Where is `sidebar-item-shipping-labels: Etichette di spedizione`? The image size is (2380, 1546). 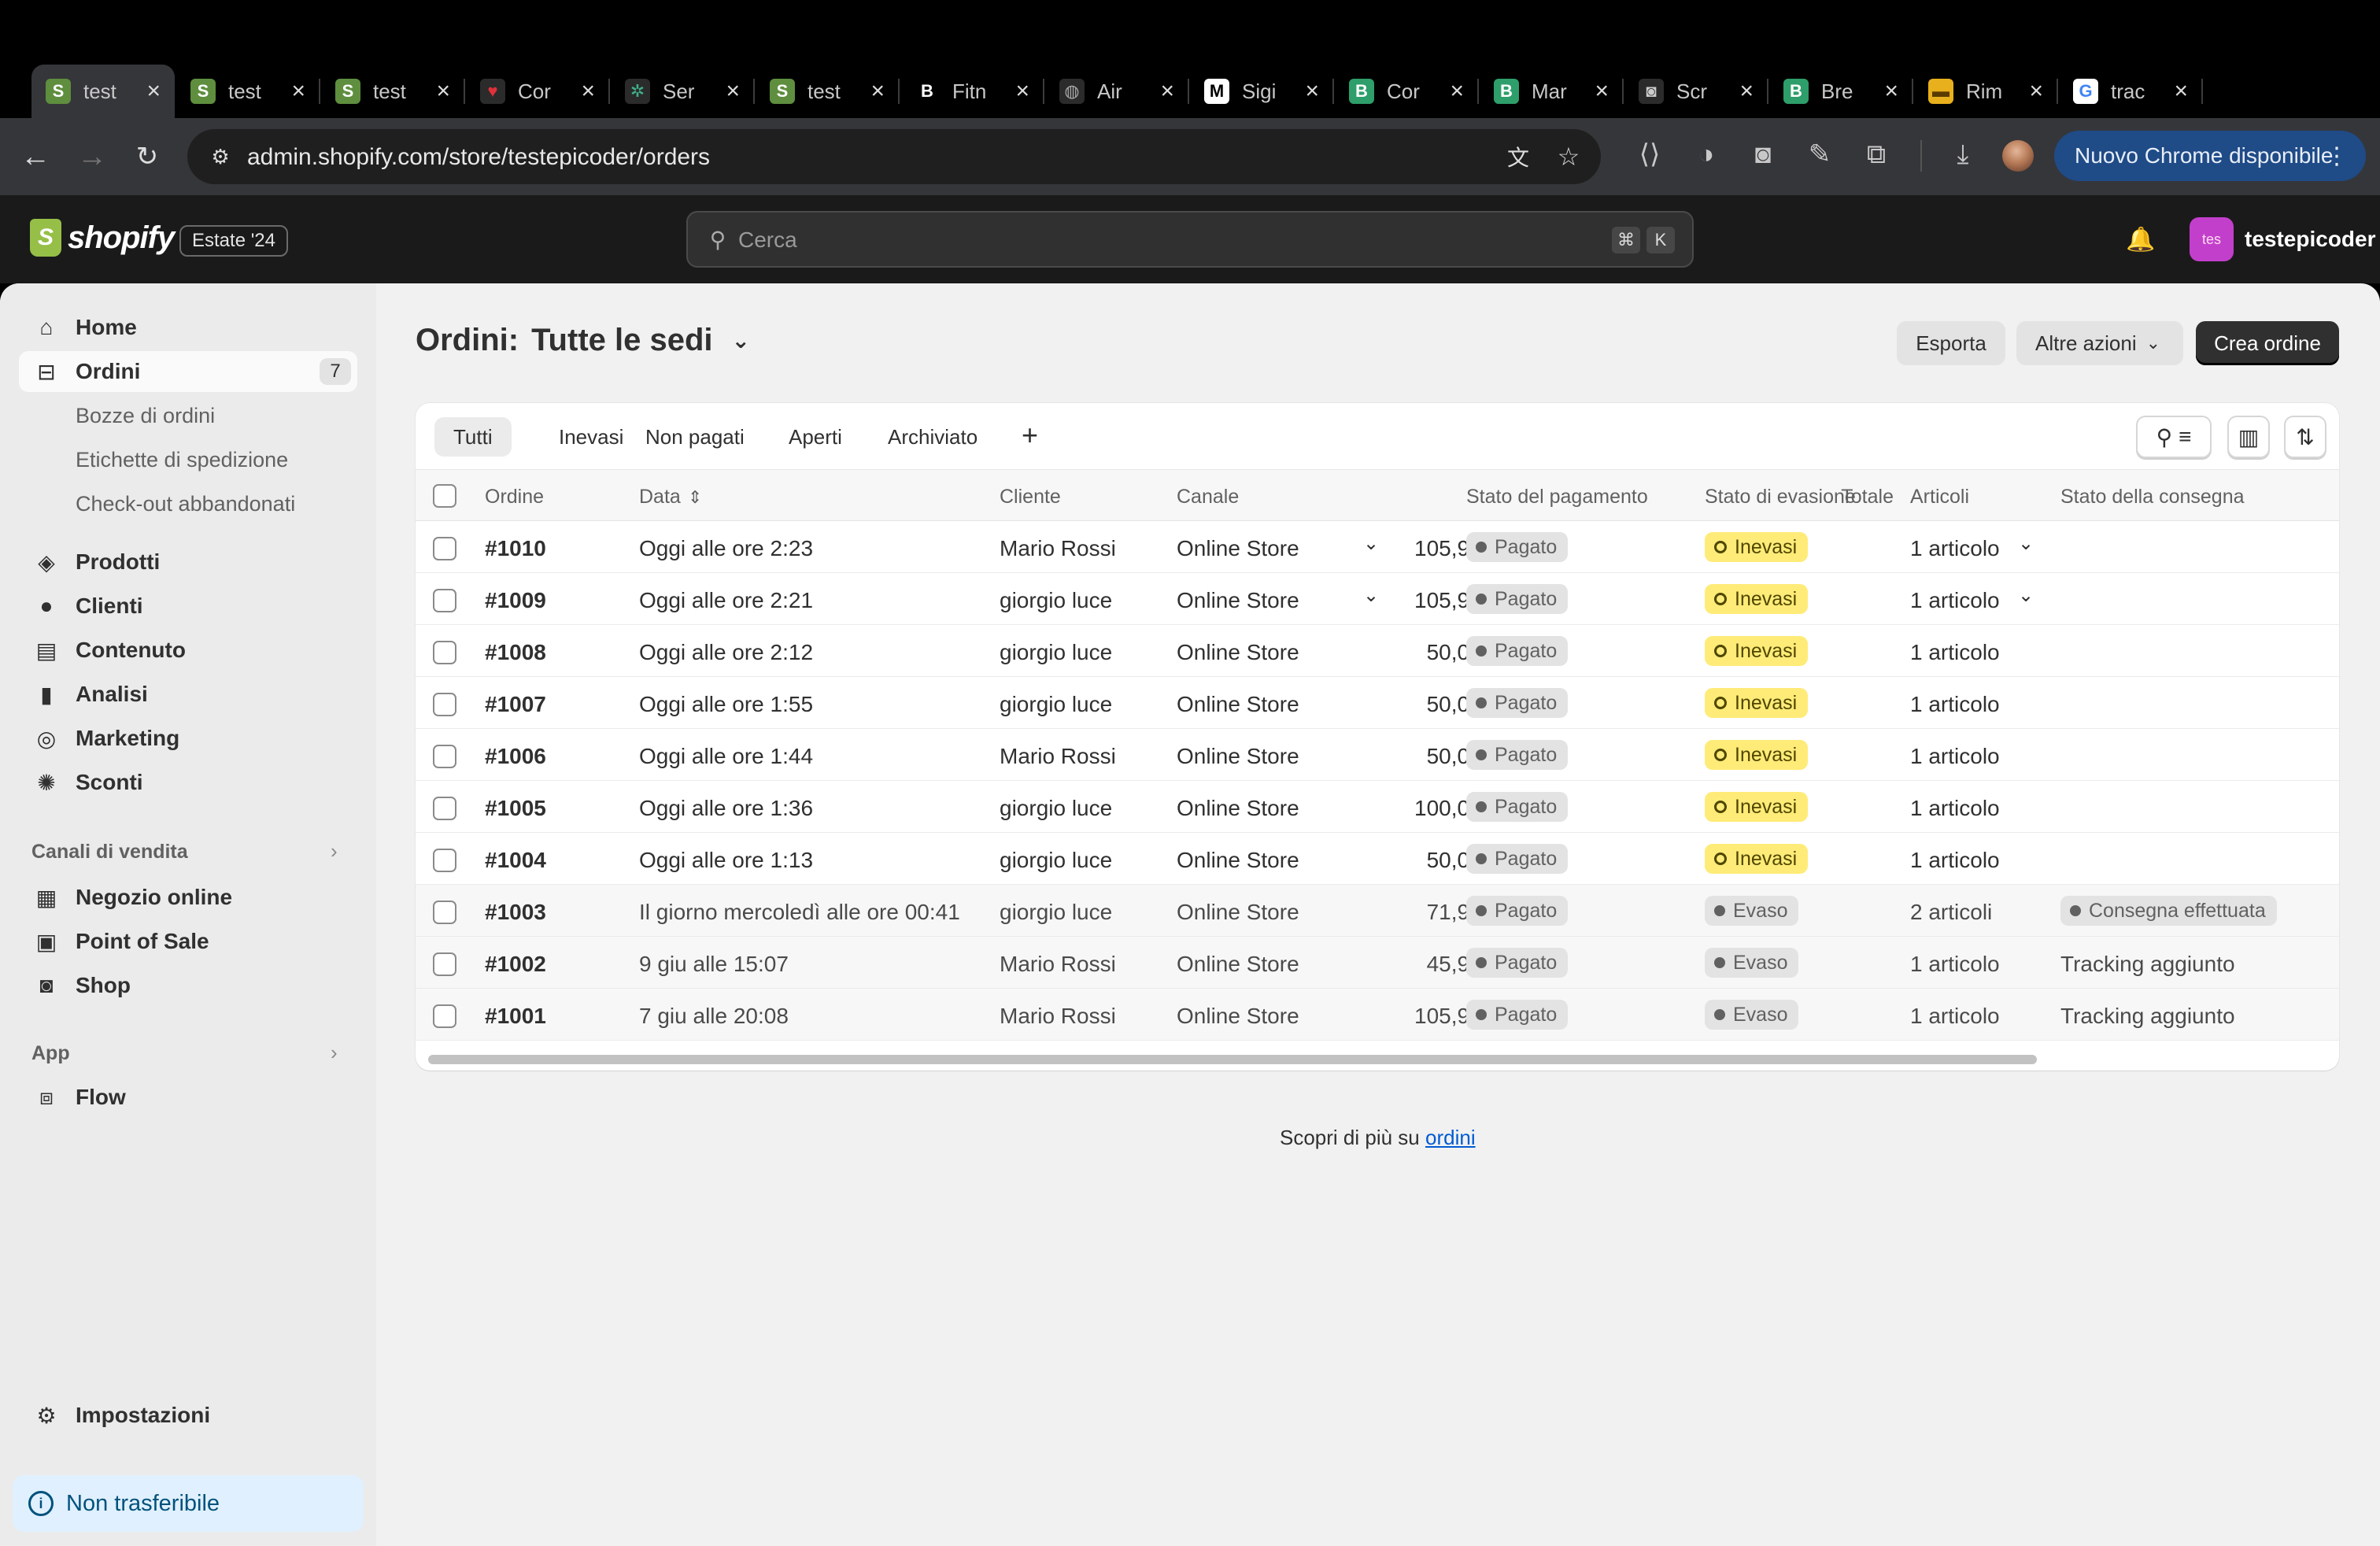 sidebar-item-shipping-labels: Etichette di spedizione is located at coordinates (188, 459).